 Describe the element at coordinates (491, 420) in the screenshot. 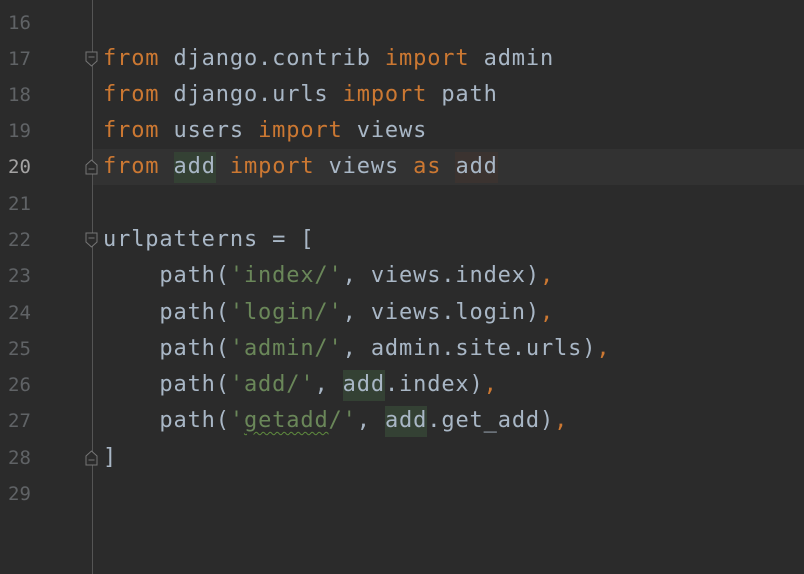

I see `identifier-token: .get_add)` at that location.